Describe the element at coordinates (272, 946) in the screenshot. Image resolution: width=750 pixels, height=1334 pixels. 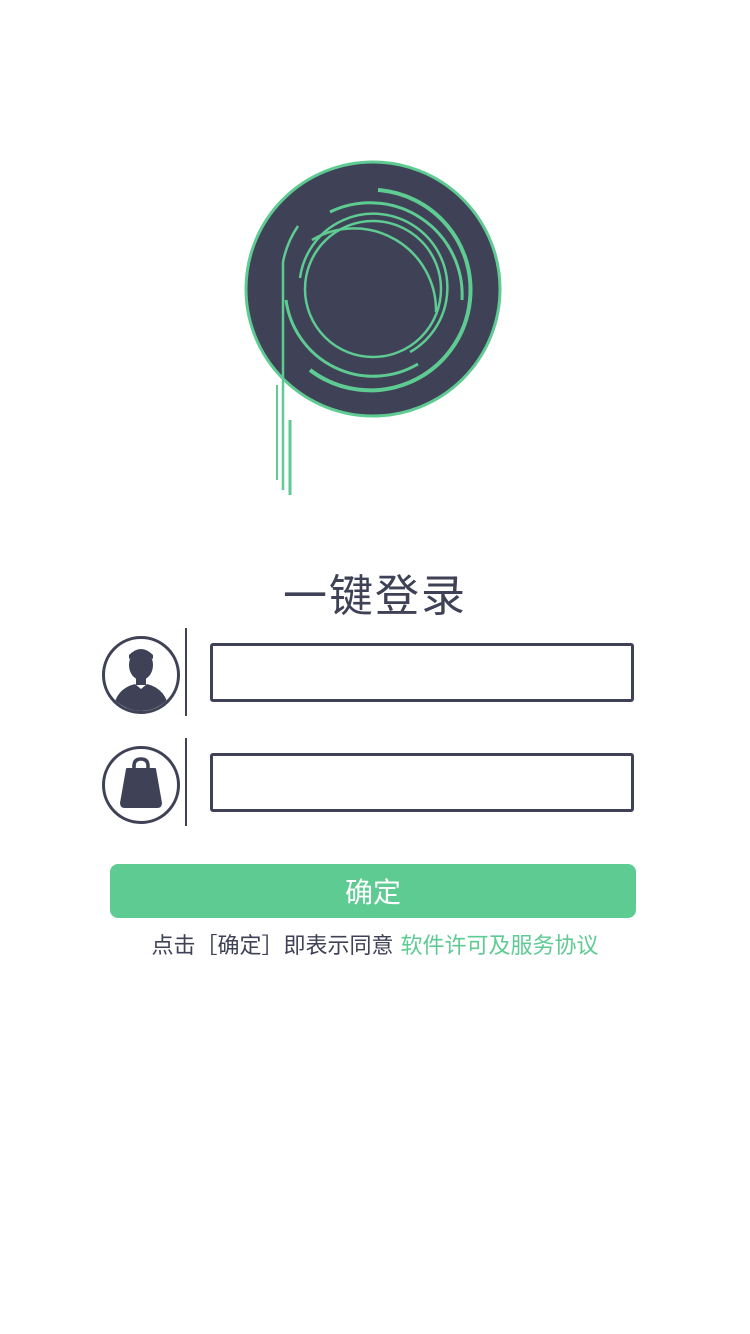
I see `agreement-prefix: 点击［确定］即表示同意` at that location.